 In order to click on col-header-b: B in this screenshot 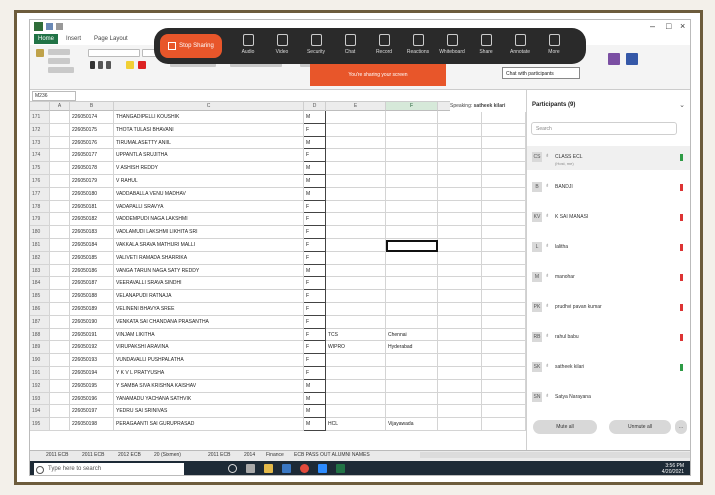, I will do `click(92, 106)`.